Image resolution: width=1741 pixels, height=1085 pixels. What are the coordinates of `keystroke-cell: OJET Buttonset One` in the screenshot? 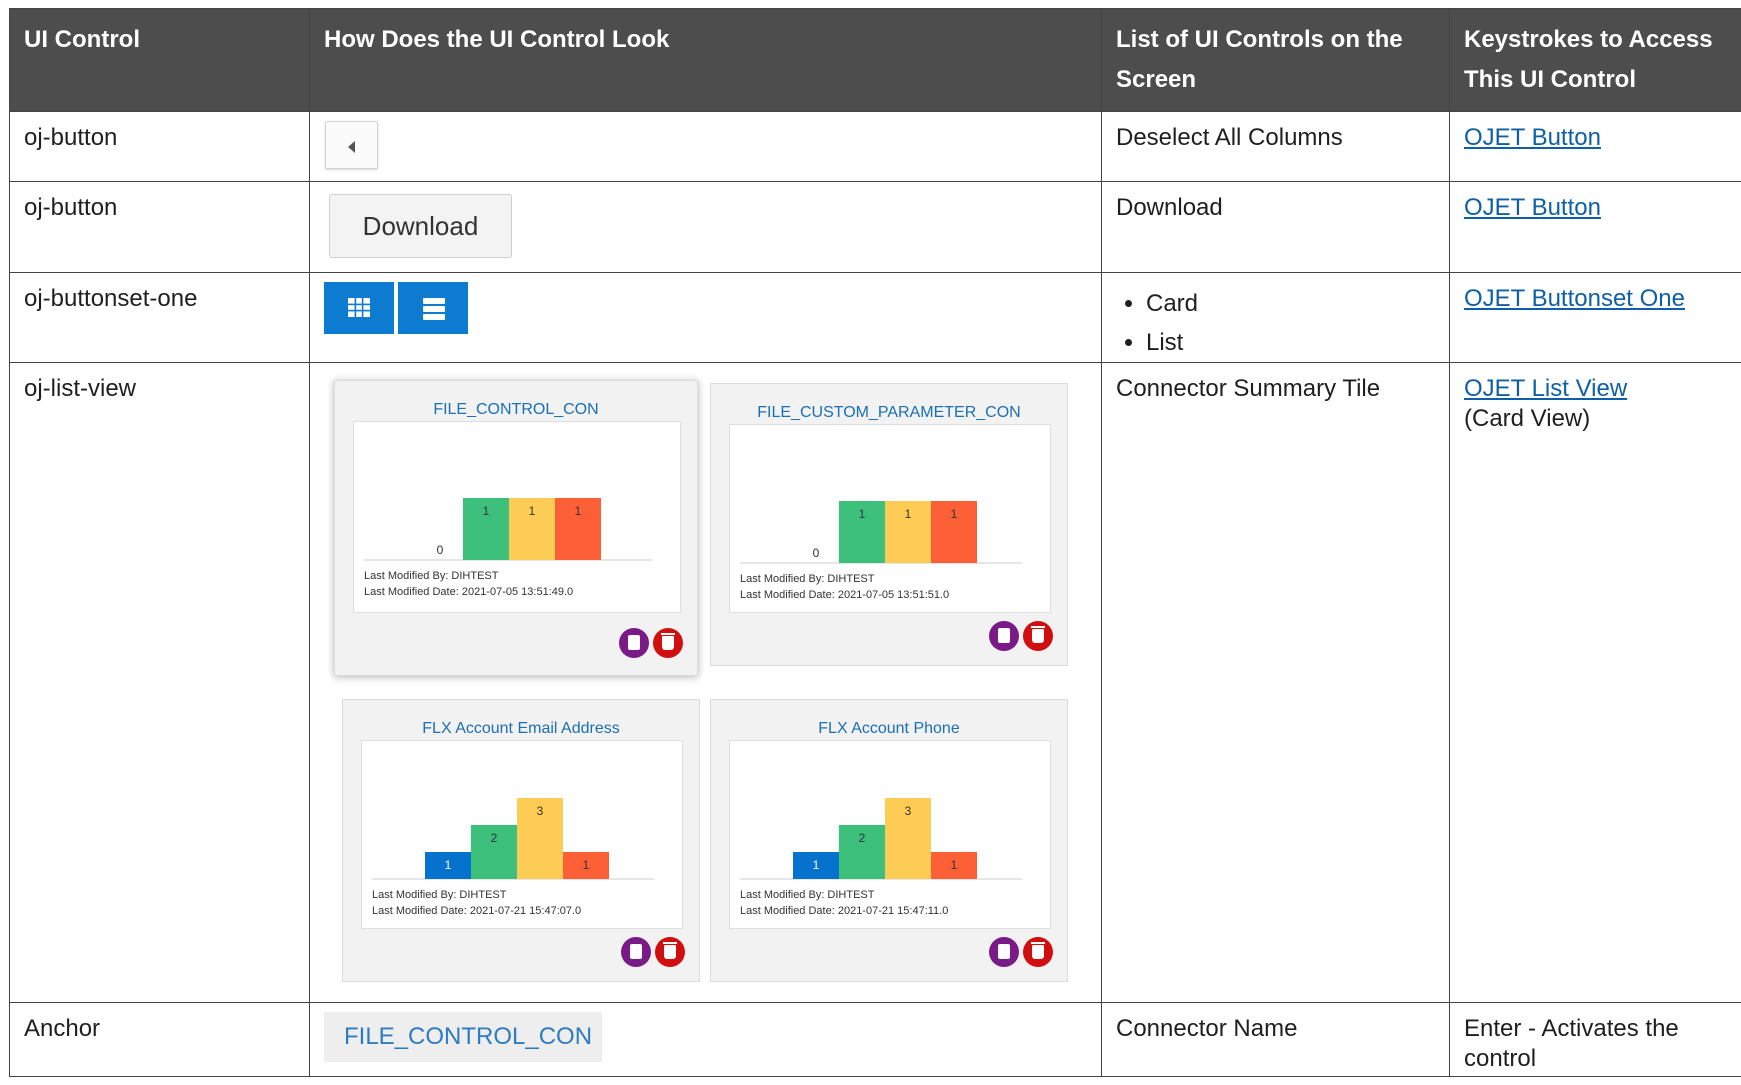 It's located at (1595, 317).